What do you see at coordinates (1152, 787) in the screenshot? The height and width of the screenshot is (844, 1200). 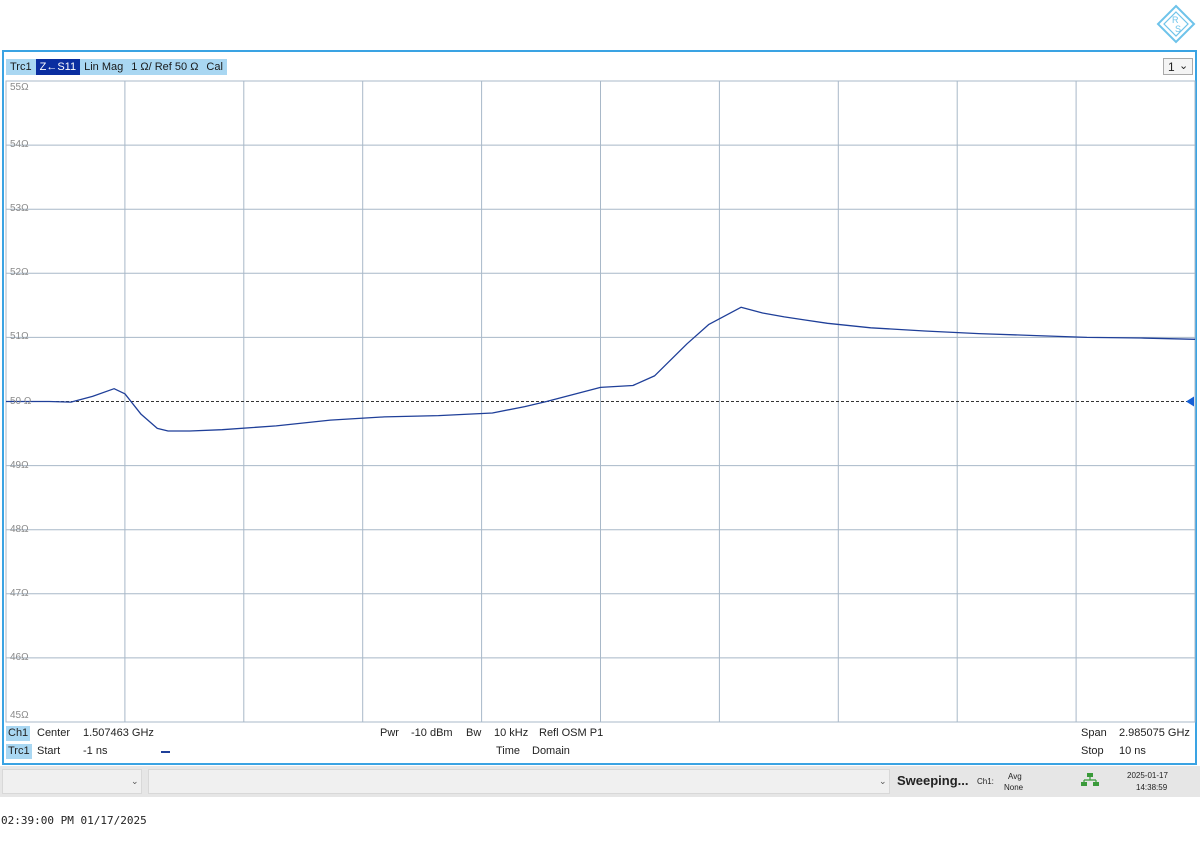 I see `status-time: 14:38:59` at bounding box center [1152, 787].